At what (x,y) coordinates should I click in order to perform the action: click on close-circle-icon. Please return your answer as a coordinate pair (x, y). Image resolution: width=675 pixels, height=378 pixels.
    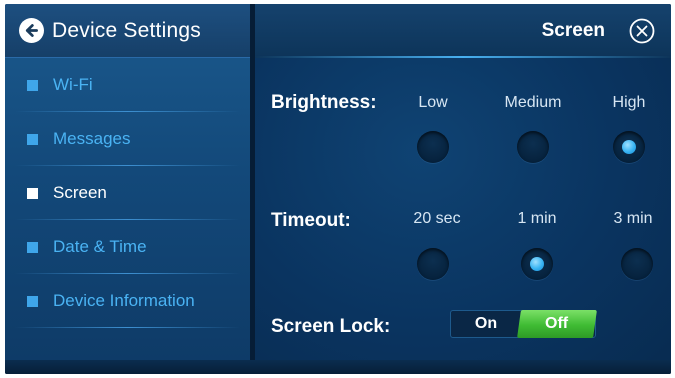
    Looking at the image, I should click on (642, 31).